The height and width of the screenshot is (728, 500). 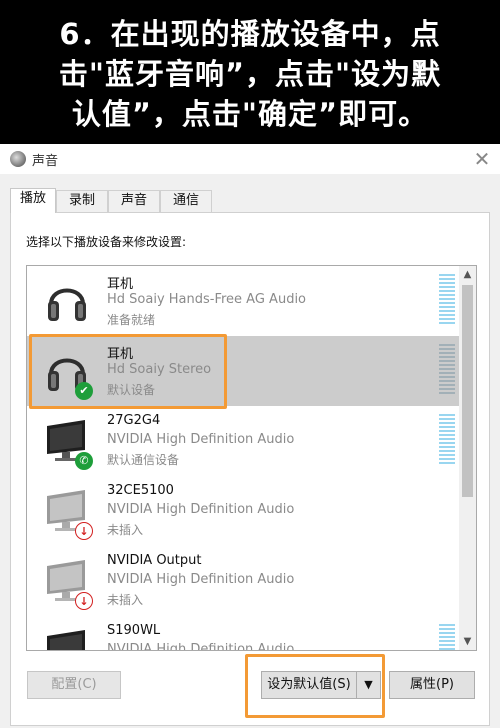 I want to click on device-description: Hd Soaiy Hands-Free AG Audio, so click(x=207, y=299).